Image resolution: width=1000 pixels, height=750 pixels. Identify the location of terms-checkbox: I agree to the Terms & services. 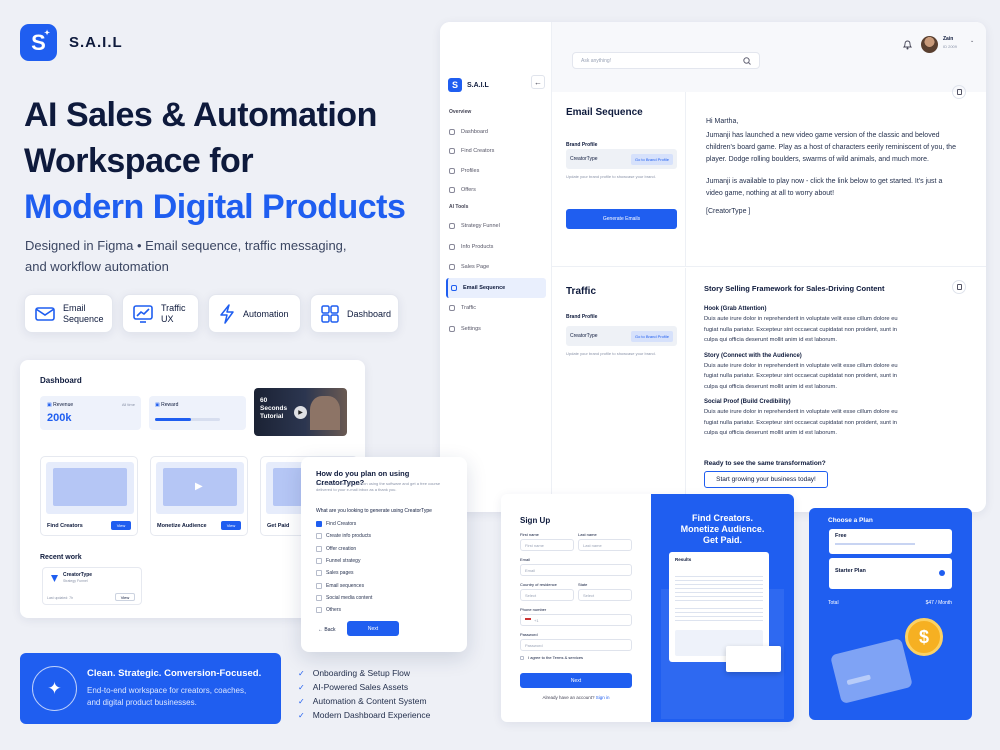
(551, 657).